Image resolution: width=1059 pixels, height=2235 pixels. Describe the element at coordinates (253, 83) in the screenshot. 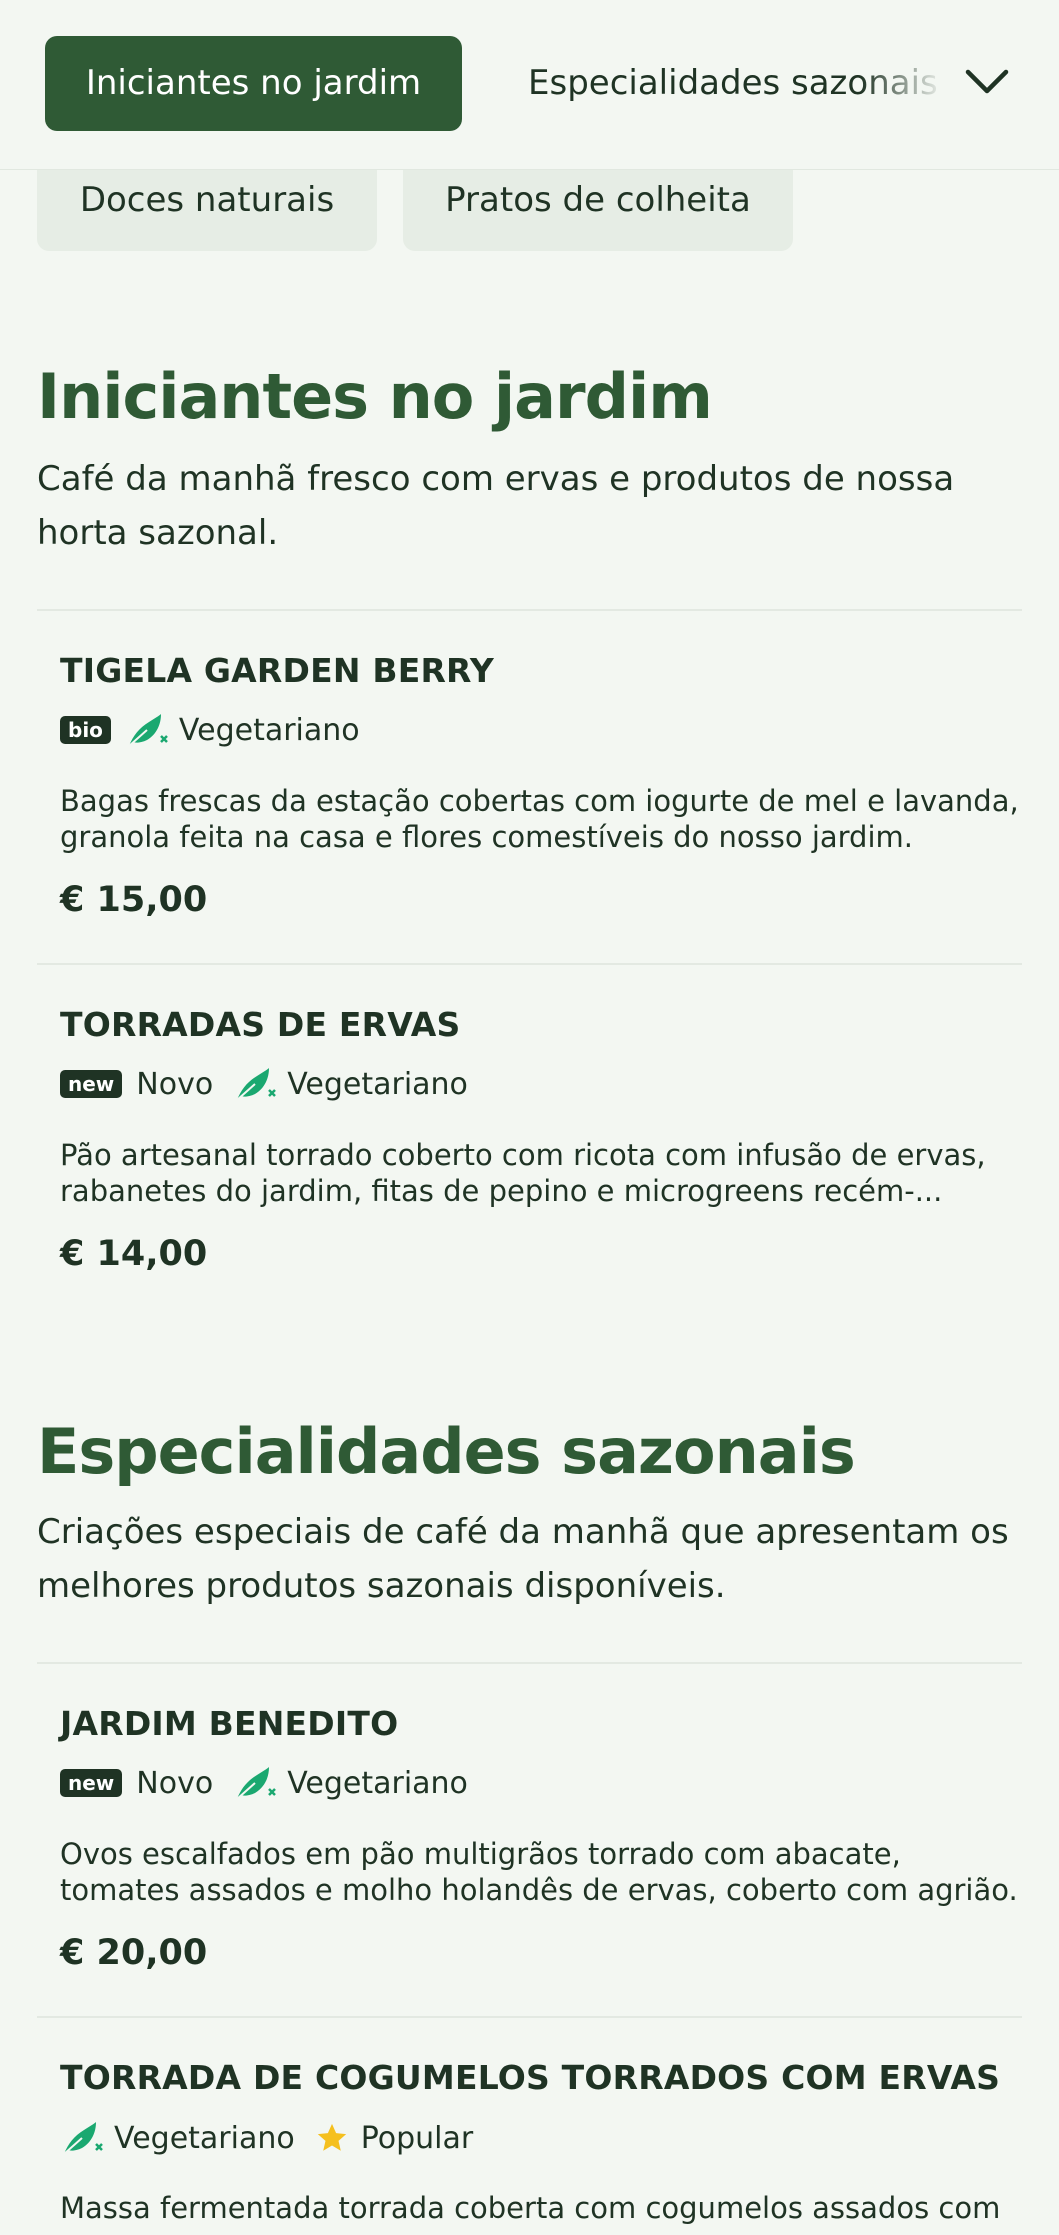

I see `tab-iniciantes-no-jardim: Iniciantes no jardim` at that location.